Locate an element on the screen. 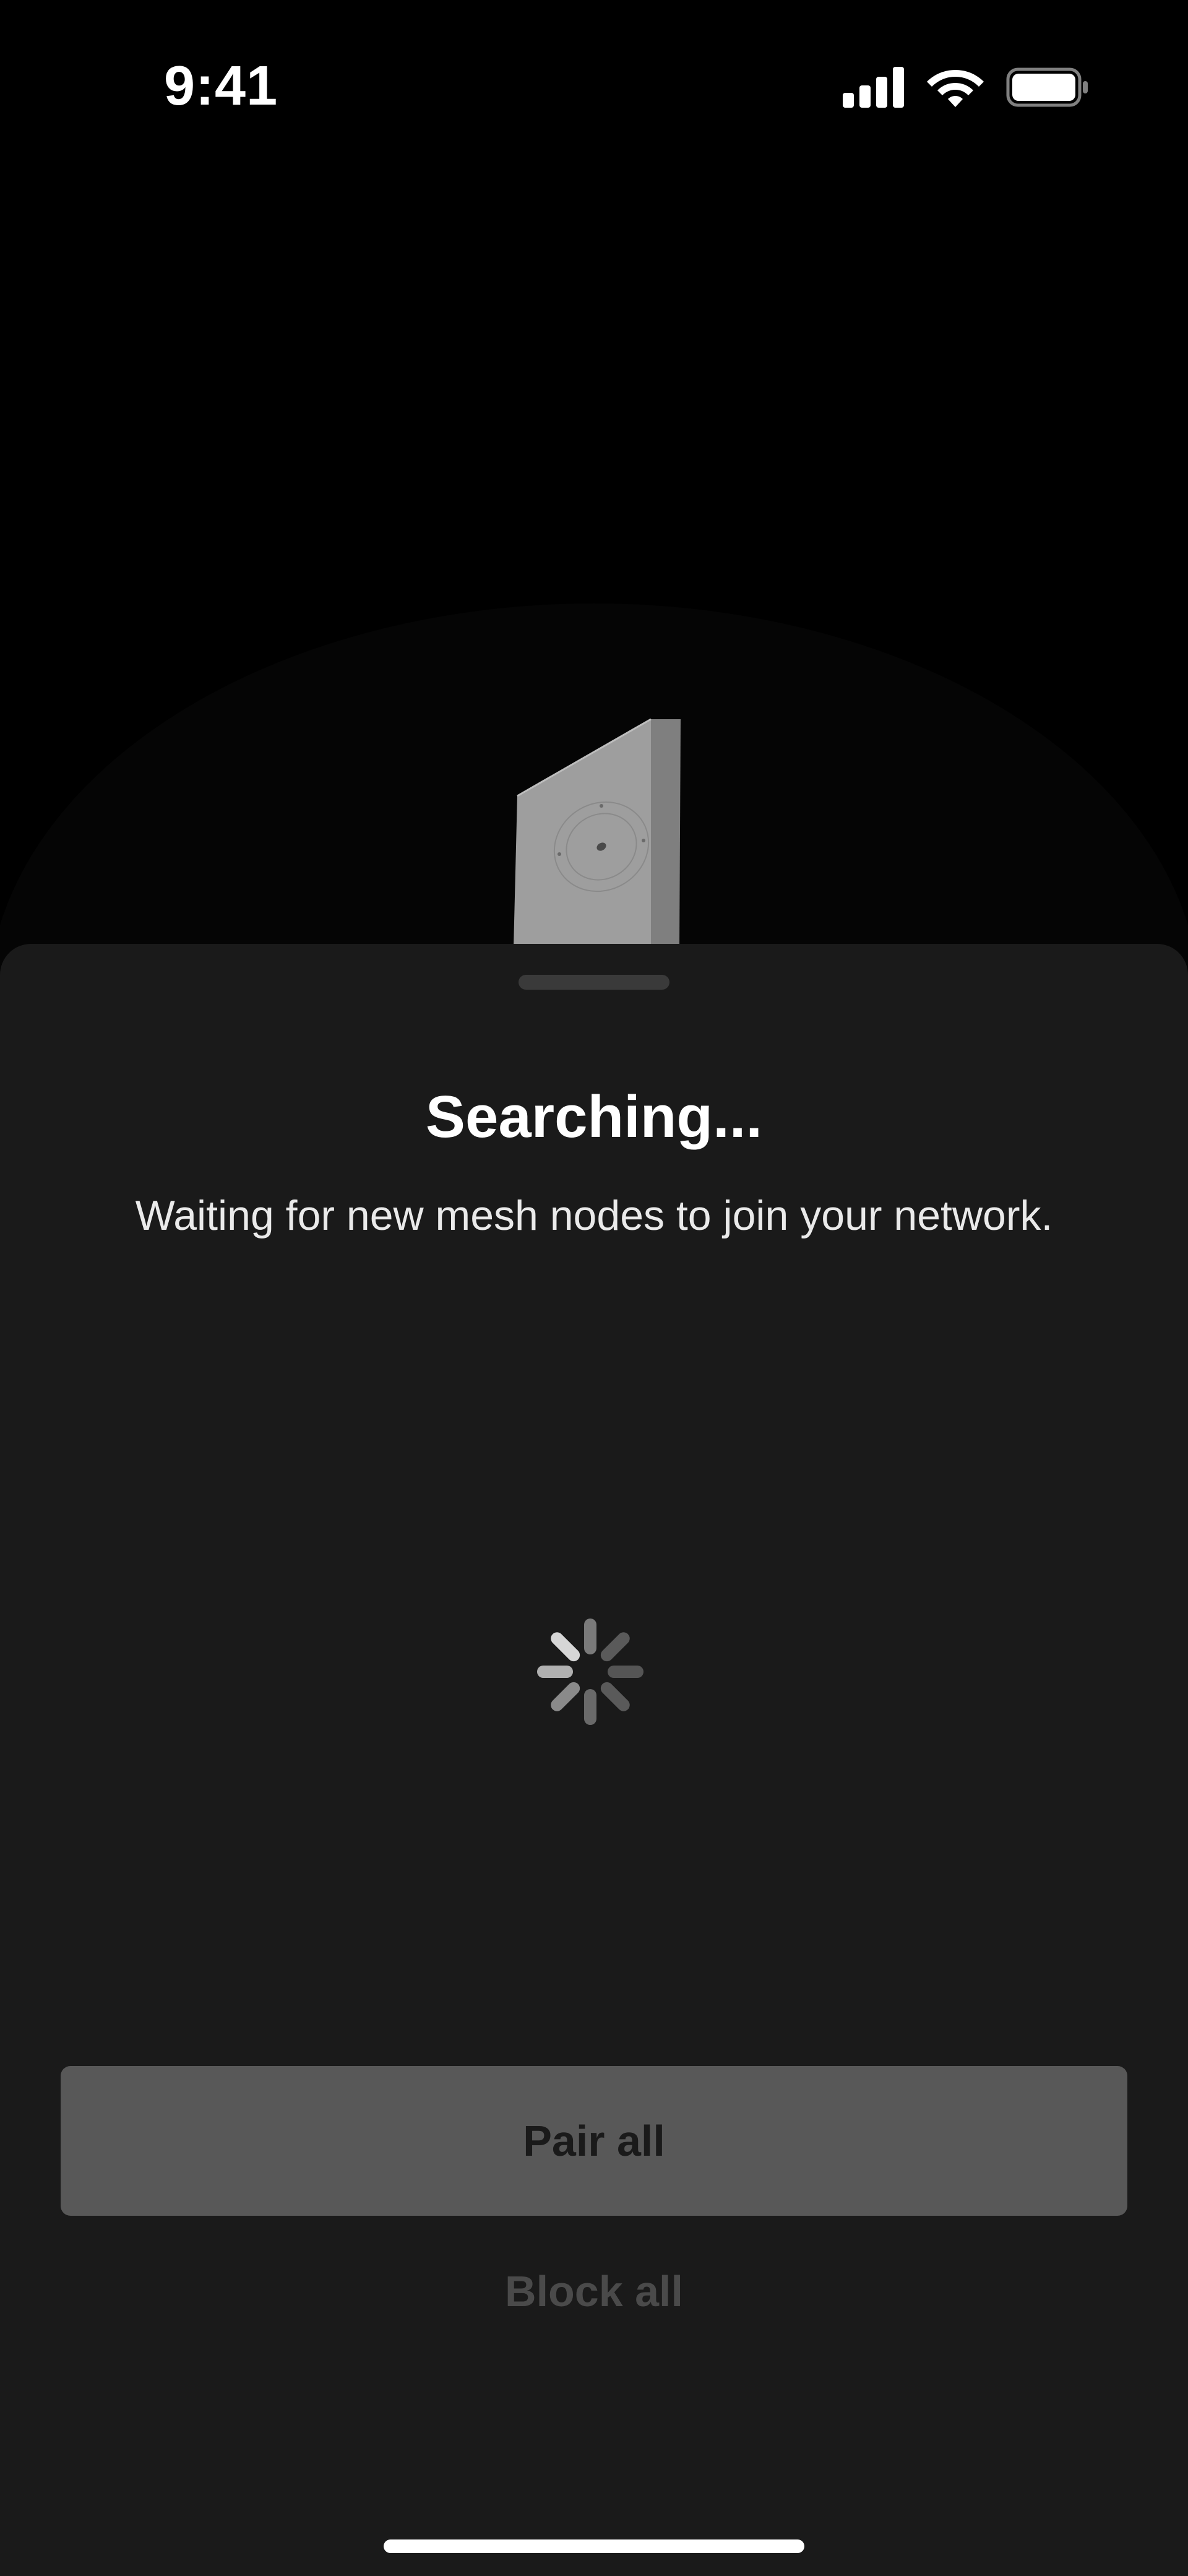  status-icons is located at coordinates (966, 87).